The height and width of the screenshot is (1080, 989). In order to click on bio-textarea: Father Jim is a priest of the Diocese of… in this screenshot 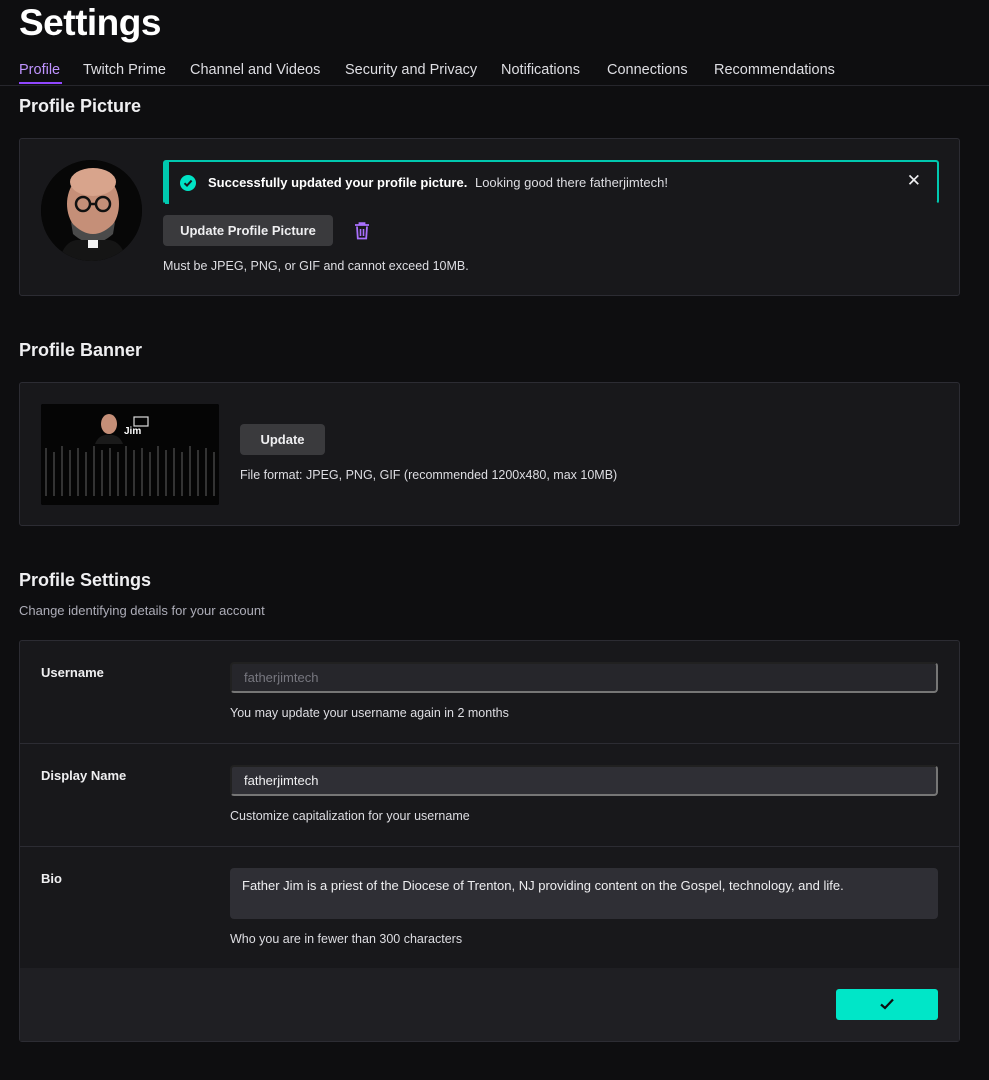, I will do `click(584, 893)`.